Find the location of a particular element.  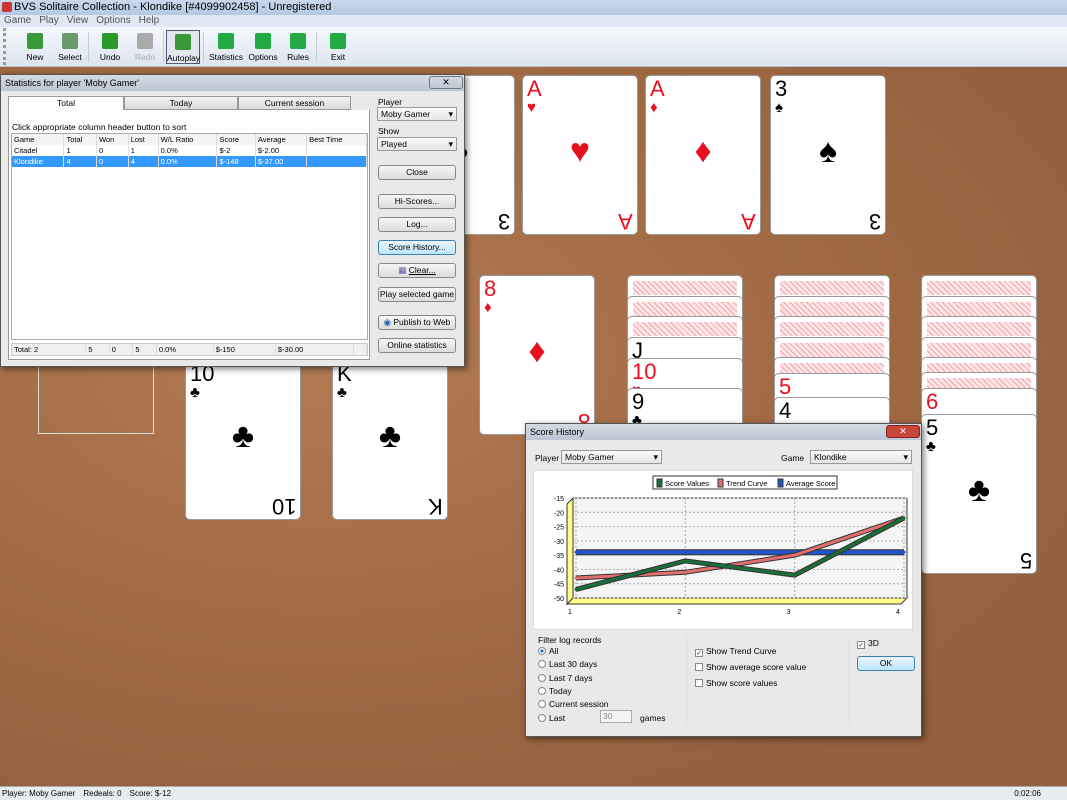

table-cell: Klondike is located at coordinates (38, 161).